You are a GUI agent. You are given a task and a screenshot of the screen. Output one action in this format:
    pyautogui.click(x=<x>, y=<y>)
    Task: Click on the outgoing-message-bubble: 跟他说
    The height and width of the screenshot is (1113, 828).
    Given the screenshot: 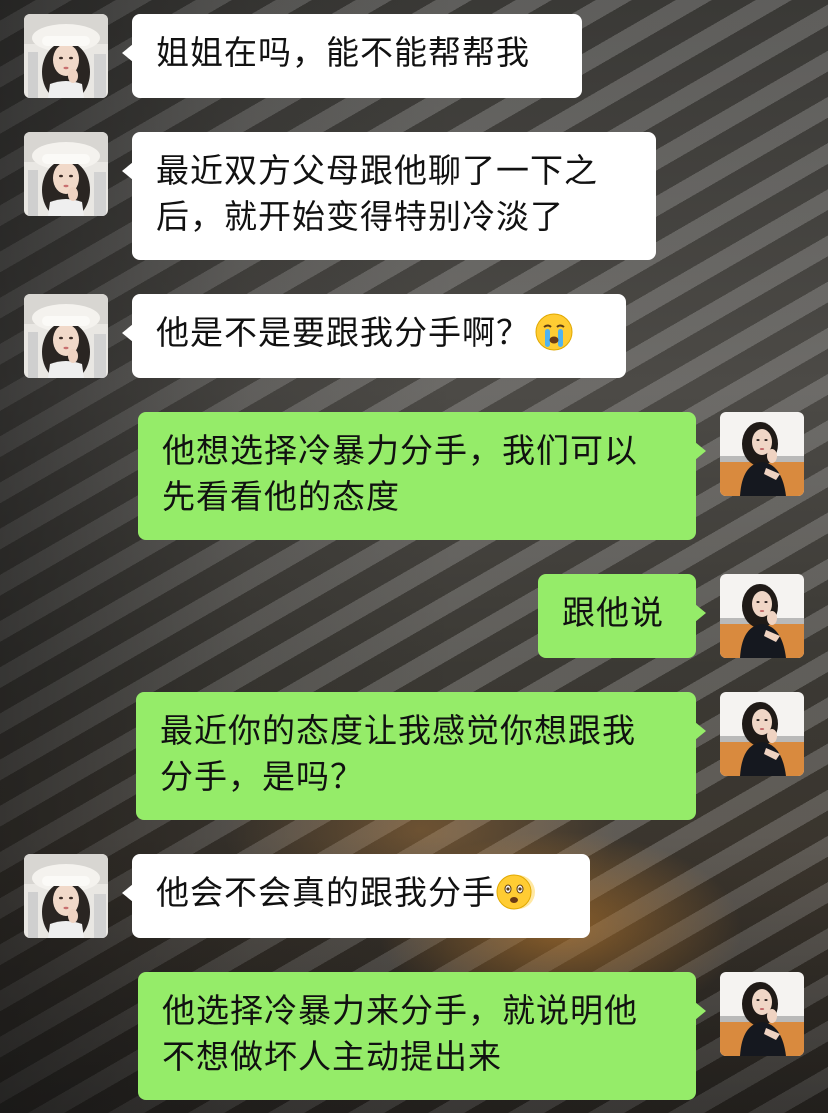 What is the action you would take?
    pyautogui.click(x=622, y=616)
    